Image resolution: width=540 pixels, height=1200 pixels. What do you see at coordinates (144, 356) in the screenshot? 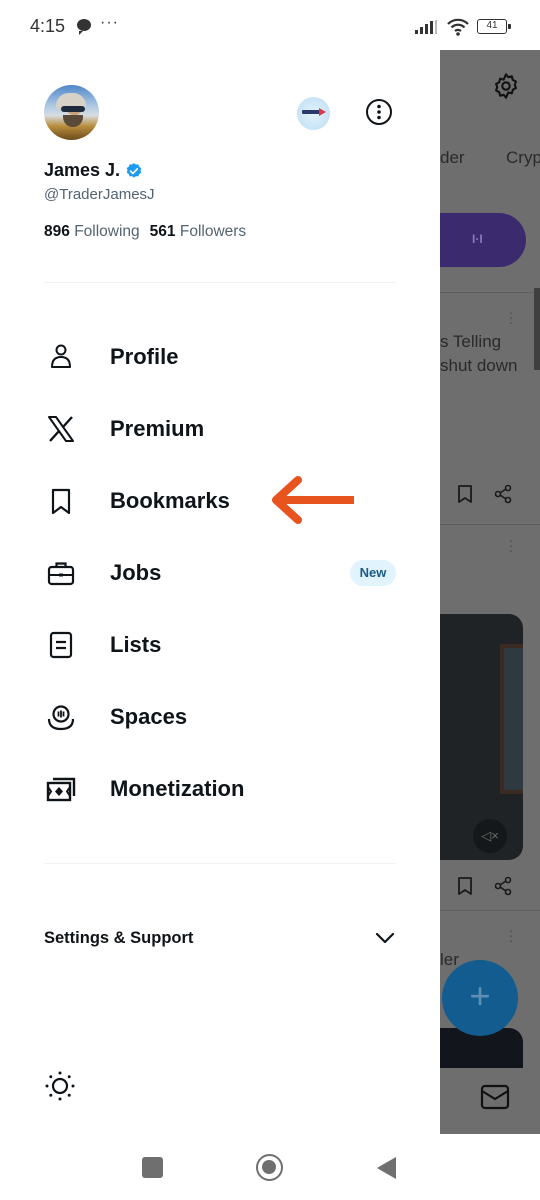
I see `menu-item-label: Profile` at bounding box center [144, 356].